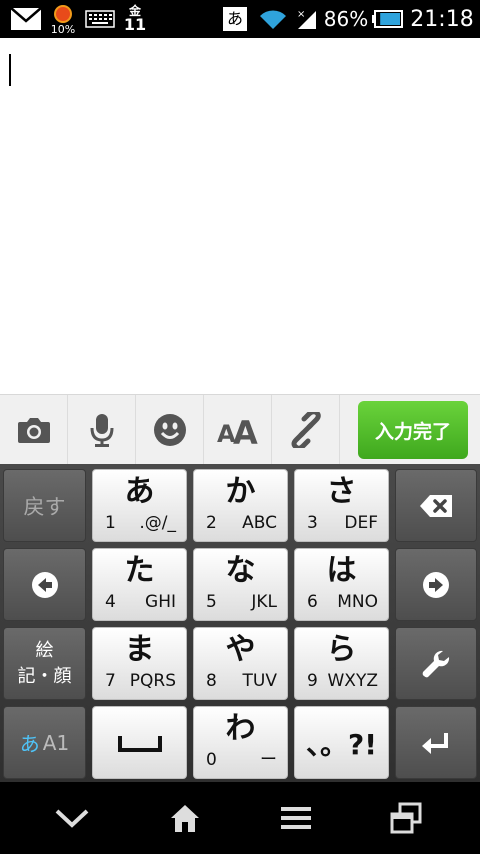 This screenshot has width=480, height=854. Describe the element at coordinates (135, 24) in the screenshot. I see `day-label: 11` at that location.